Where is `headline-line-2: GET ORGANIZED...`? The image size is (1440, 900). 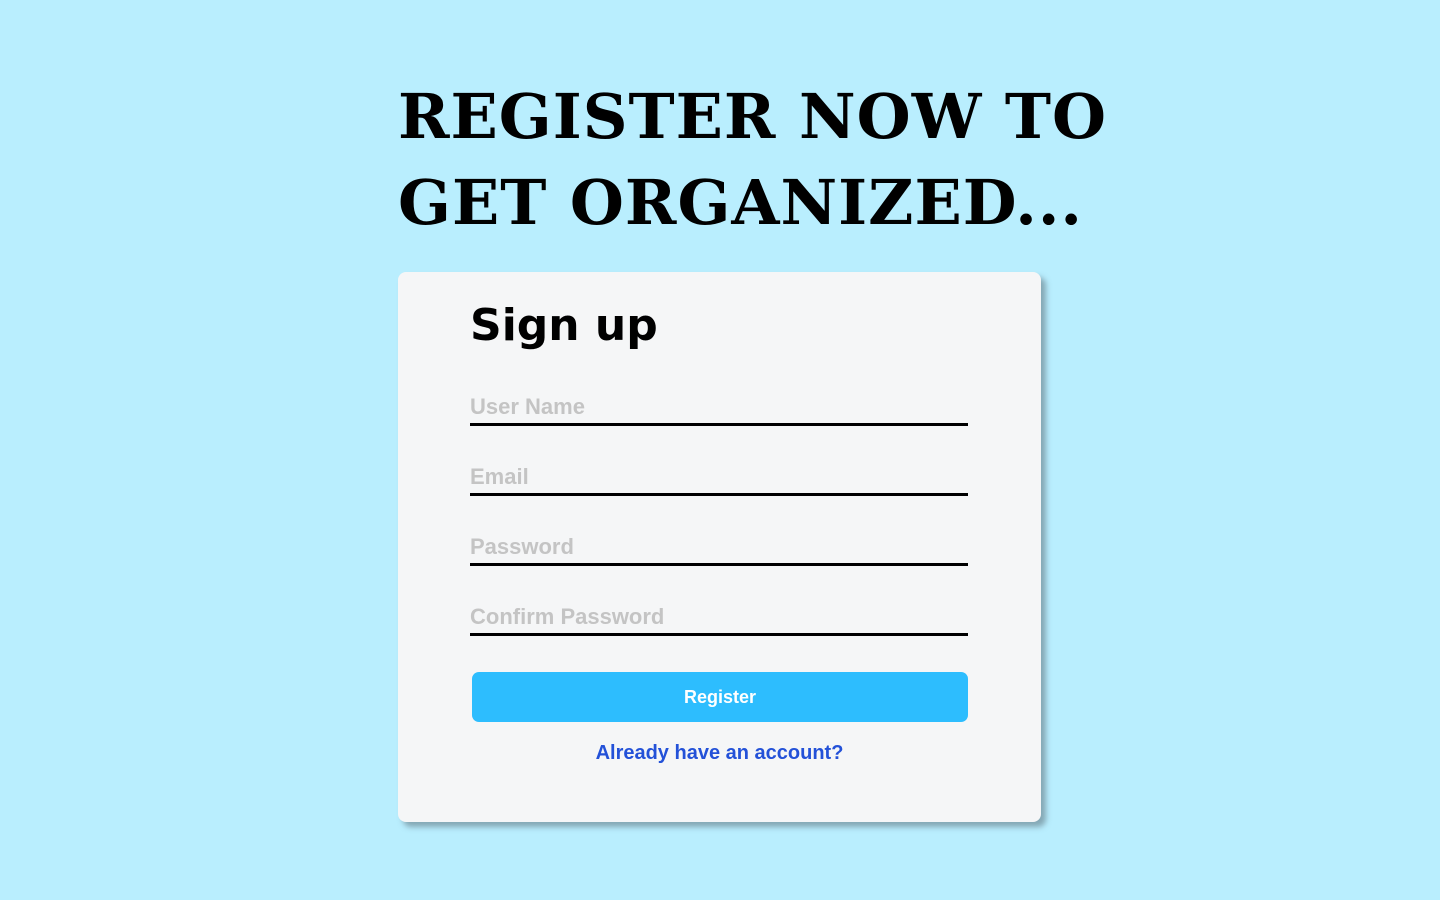
headline-line-2: GET ORGANIZED... is located at coordinates (741, 202).